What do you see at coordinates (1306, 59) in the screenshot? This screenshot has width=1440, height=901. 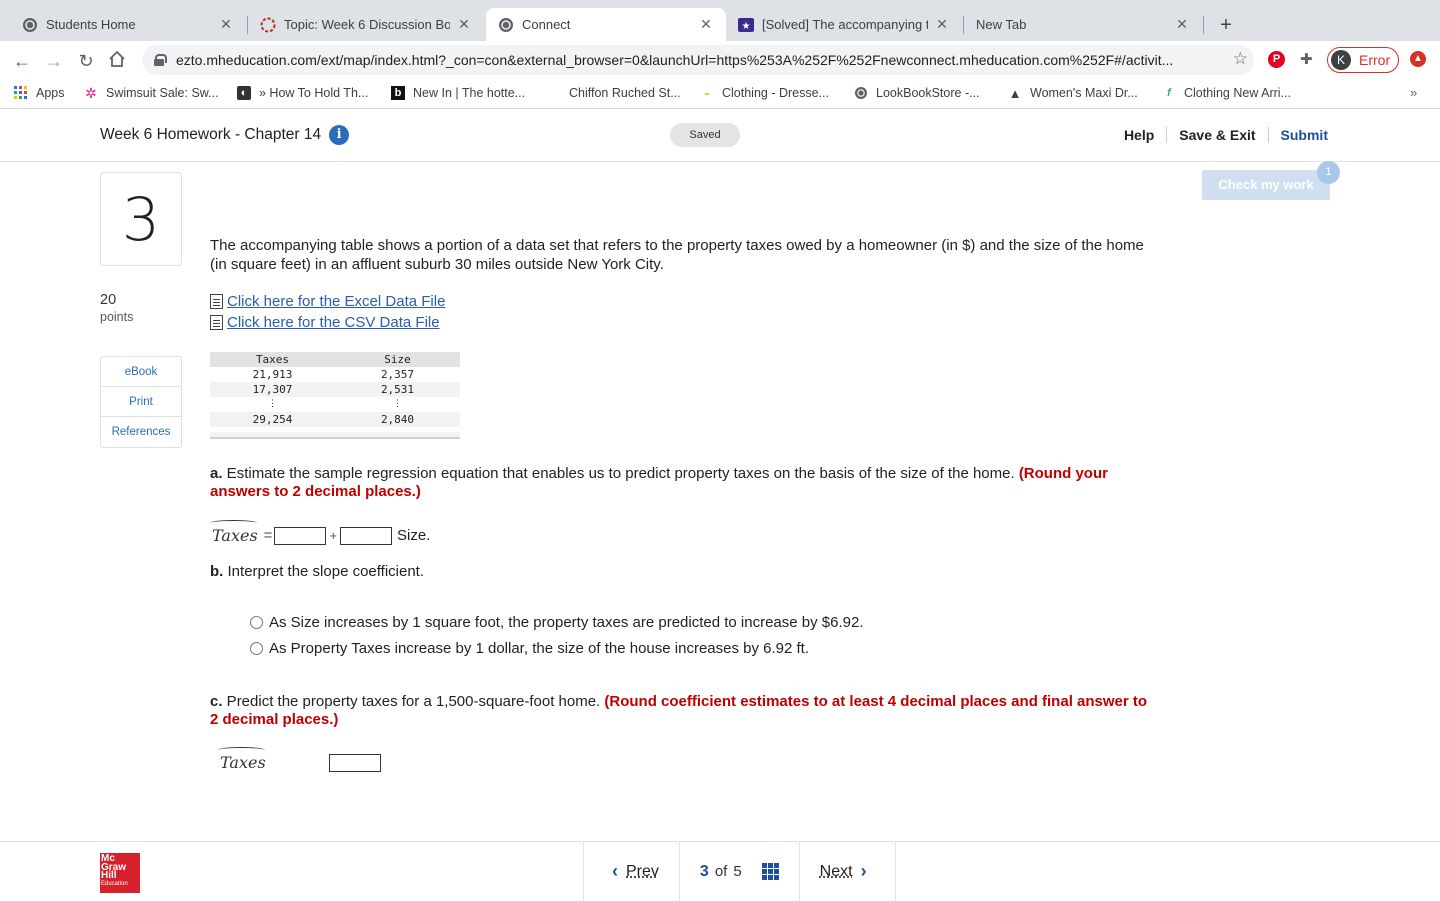 I see `extensions-icon: ✚` at bounding box center [1306, 59].